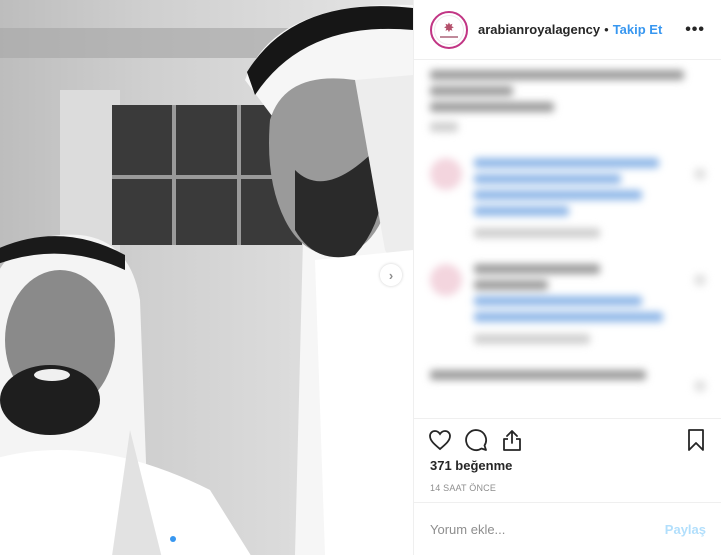 The image size is (721, 555). I want to click on carousel-dots, so click(188, 539).